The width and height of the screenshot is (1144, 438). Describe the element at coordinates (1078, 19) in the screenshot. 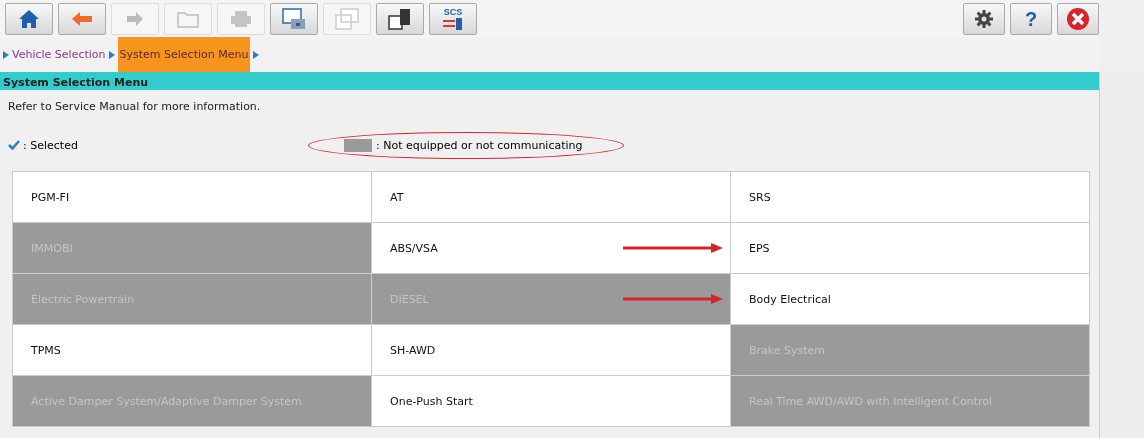

I see `close-icon` at that location.